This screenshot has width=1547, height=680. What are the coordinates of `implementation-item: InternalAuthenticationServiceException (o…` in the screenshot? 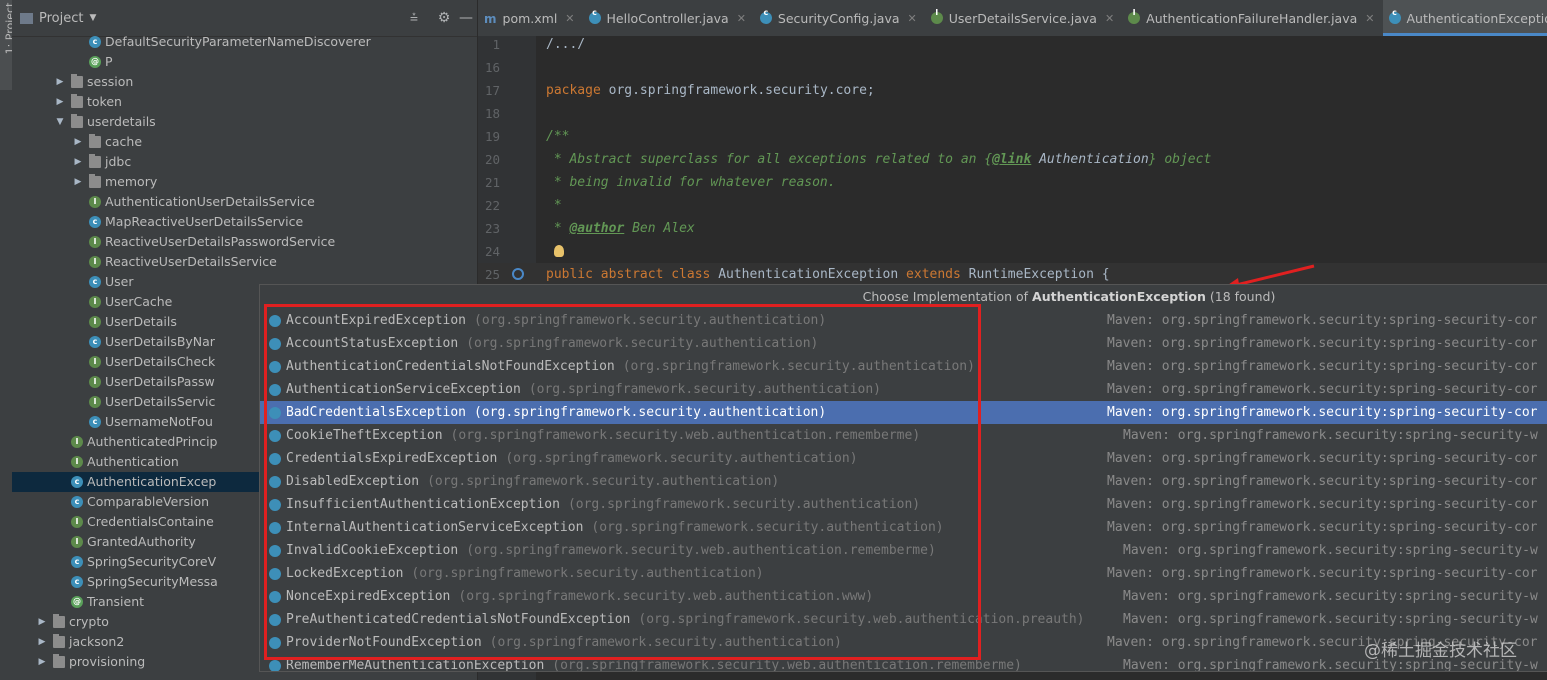 It's located at (903, 527).